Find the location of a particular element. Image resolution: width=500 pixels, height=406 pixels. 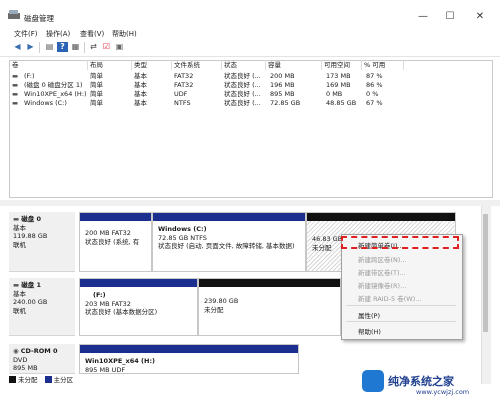

cell-filesystem: NTFS is located at coordinates (182, 103).